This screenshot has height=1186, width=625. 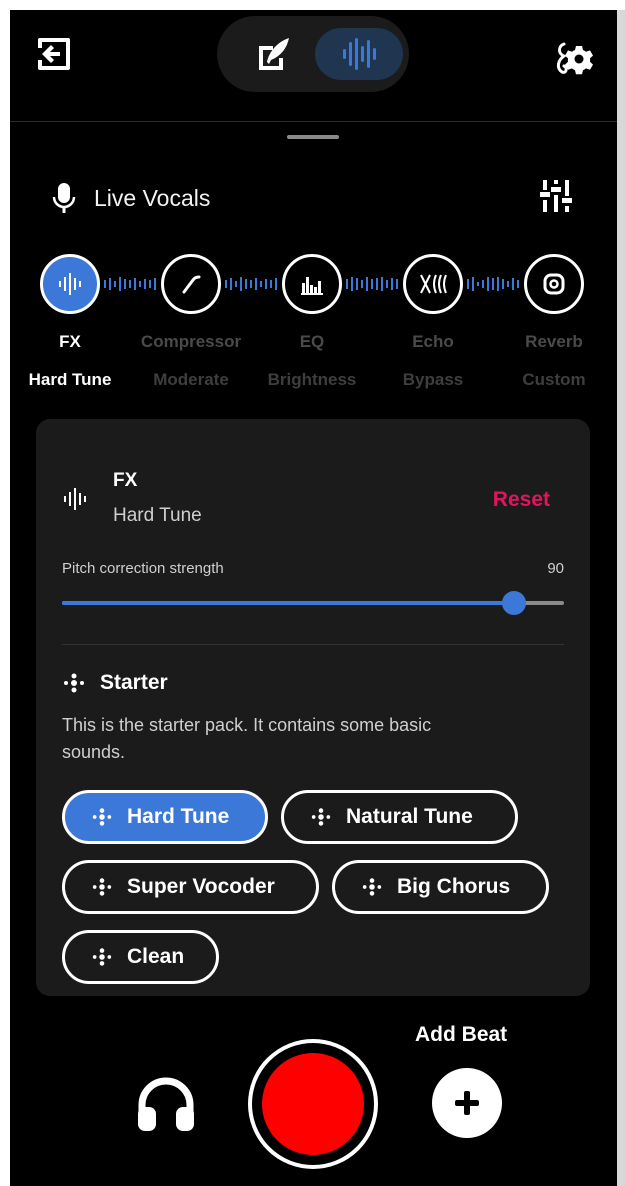 What do you see at coordinates (312, 379) in the screenshot?
I see `chain-sublabel: Brightness` at bounding box center [312, 379].